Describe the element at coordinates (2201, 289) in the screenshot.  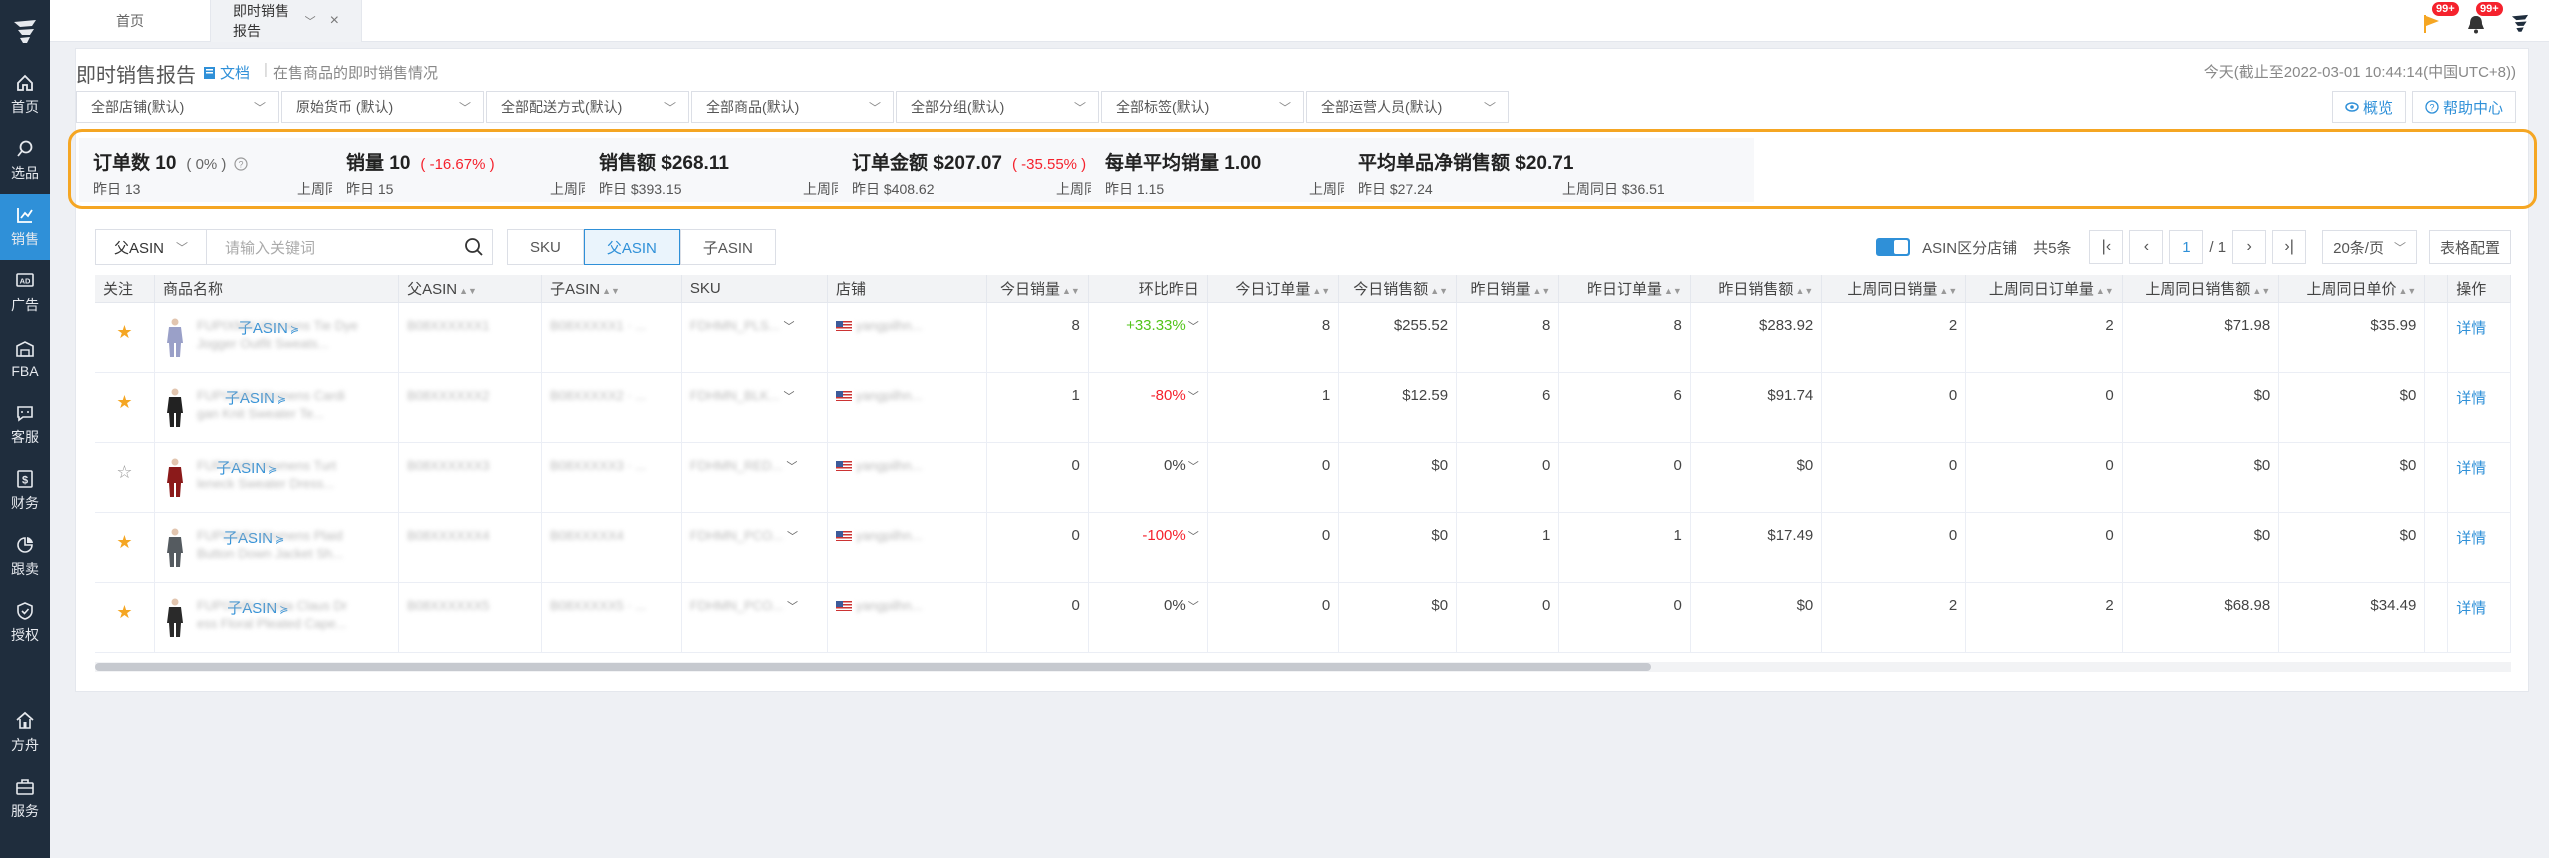
I see `column-header: 上周同日销售额 ▲▼` at that location.